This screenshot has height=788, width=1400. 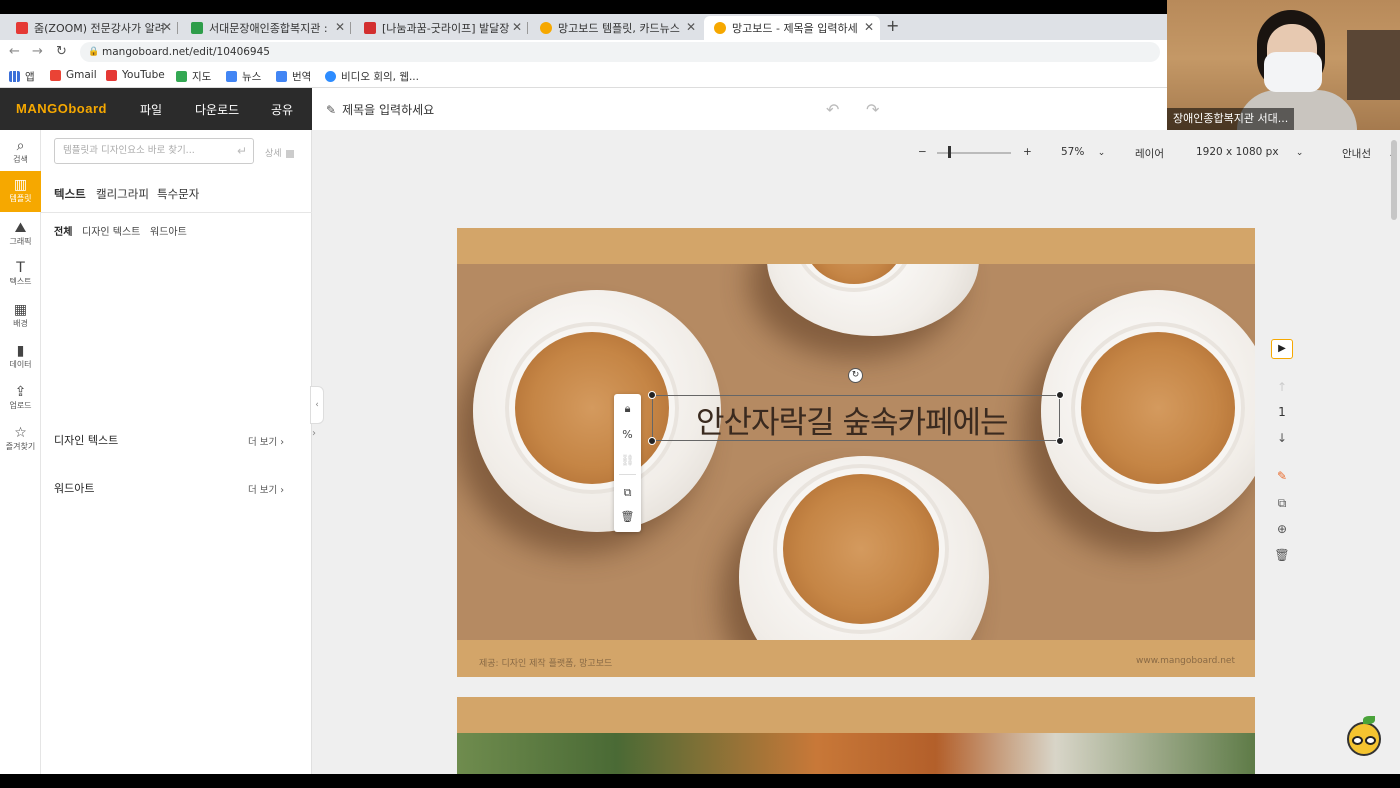 I want to click on transparency-icon: %, so click(x=627, y=434).